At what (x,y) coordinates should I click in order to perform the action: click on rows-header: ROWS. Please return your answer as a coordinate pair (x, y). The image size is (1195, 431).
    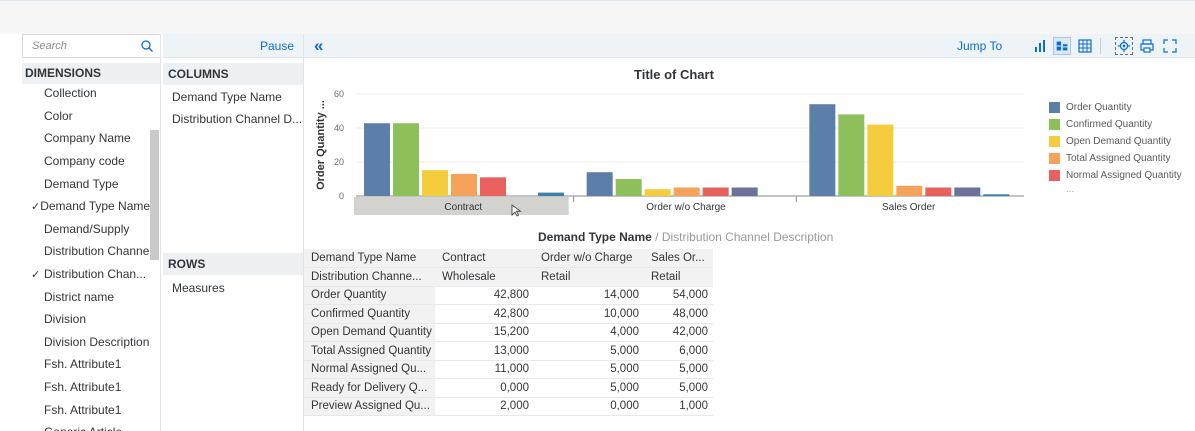
    Looking at the image, I should click on (233, 264).